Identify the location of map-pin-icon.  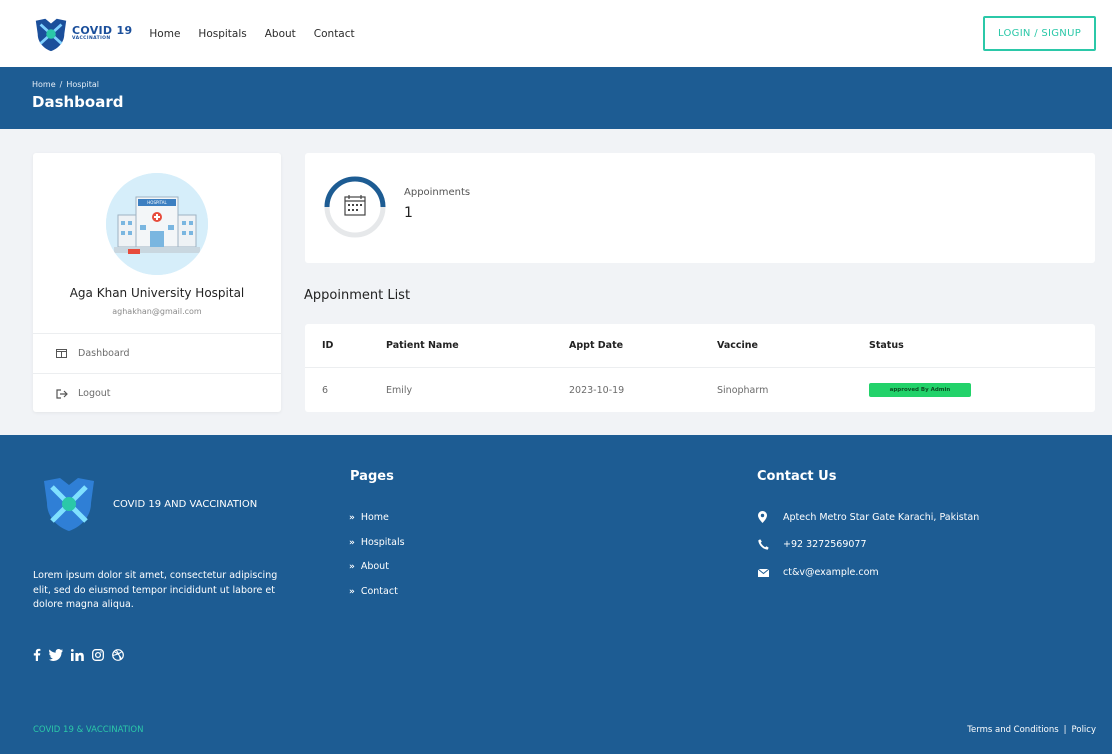
(765, 517).